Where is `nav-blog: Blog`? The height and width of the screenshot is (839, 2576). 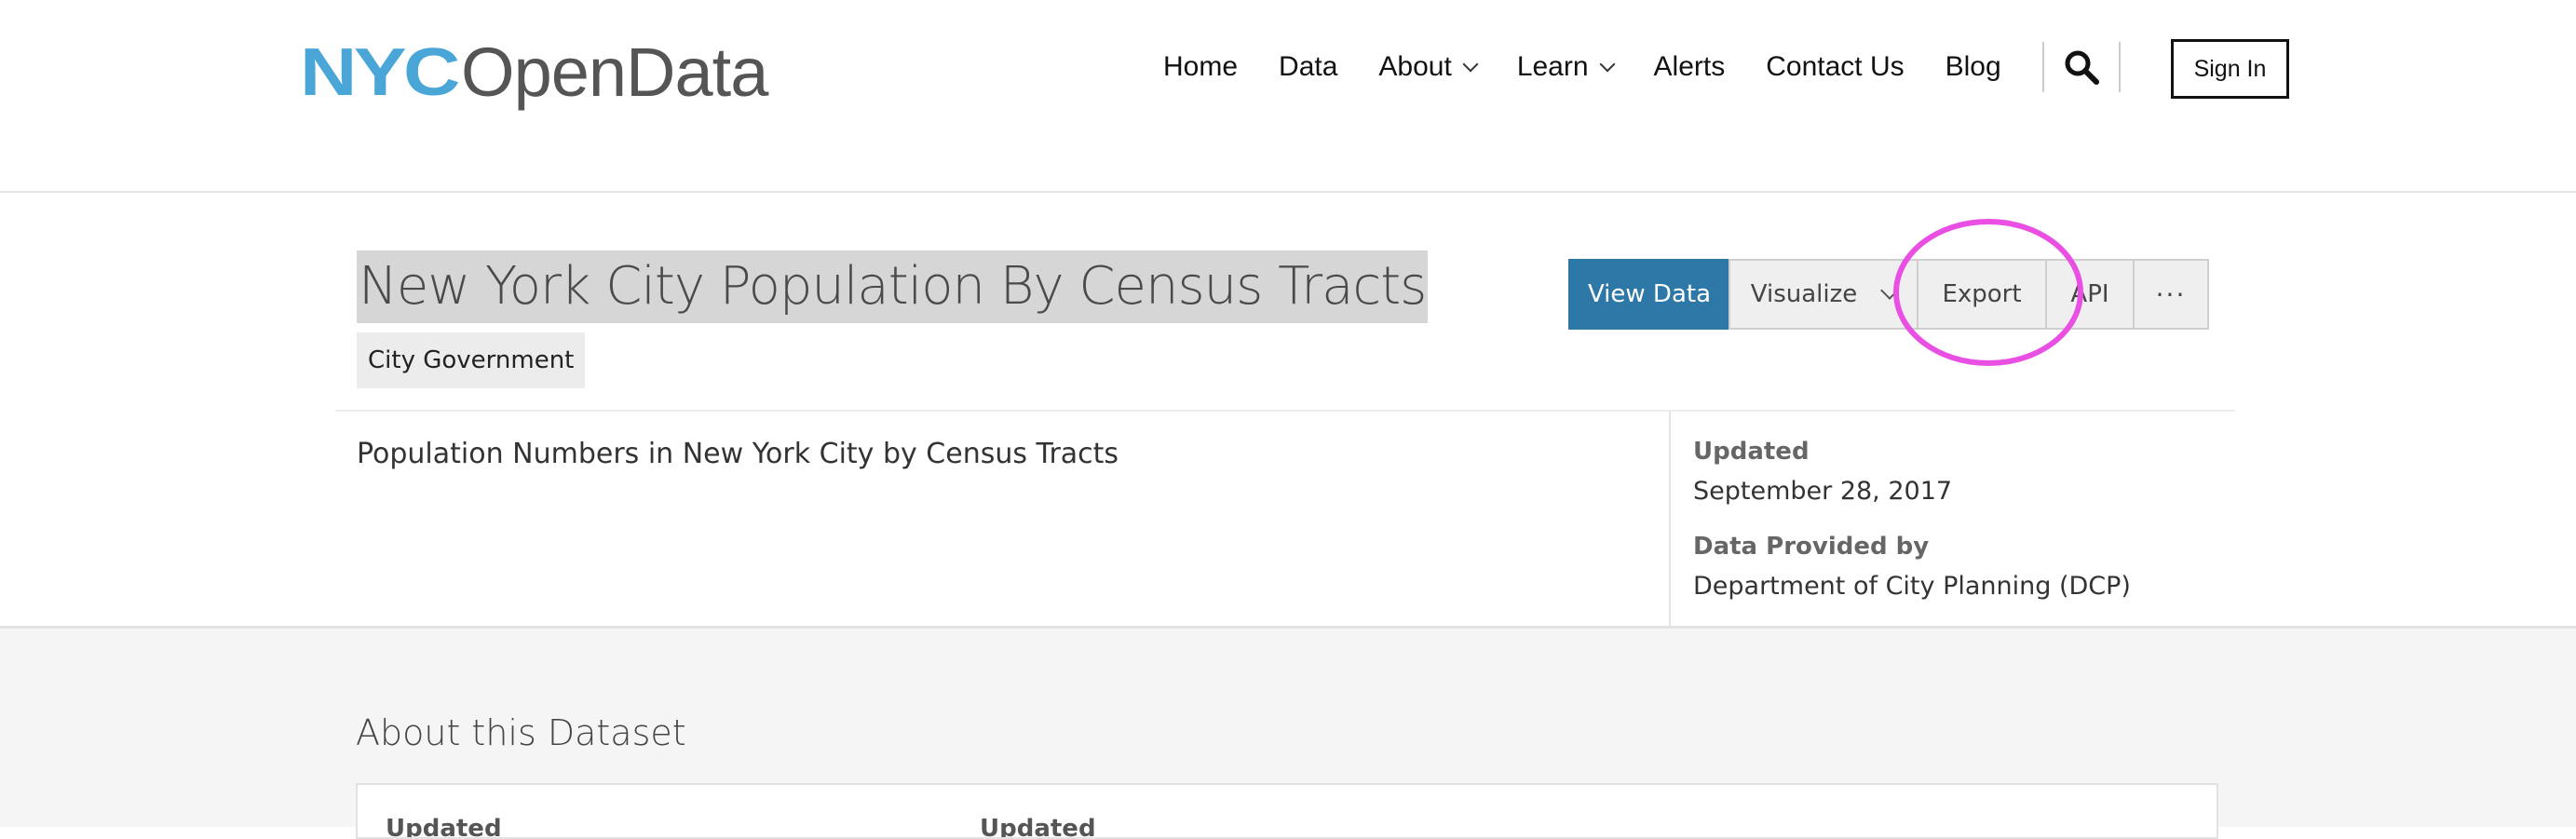
nav-blog: Blog is located at coordinates (1973, 67).